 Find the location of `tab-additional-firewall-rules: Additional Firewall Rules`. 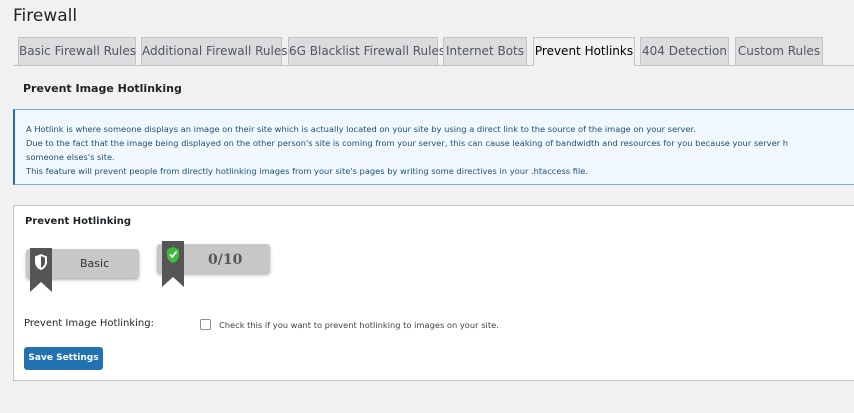

tab-additional-firewall-rules: Additional Firewall Rules is located at coordinates (214, 51).